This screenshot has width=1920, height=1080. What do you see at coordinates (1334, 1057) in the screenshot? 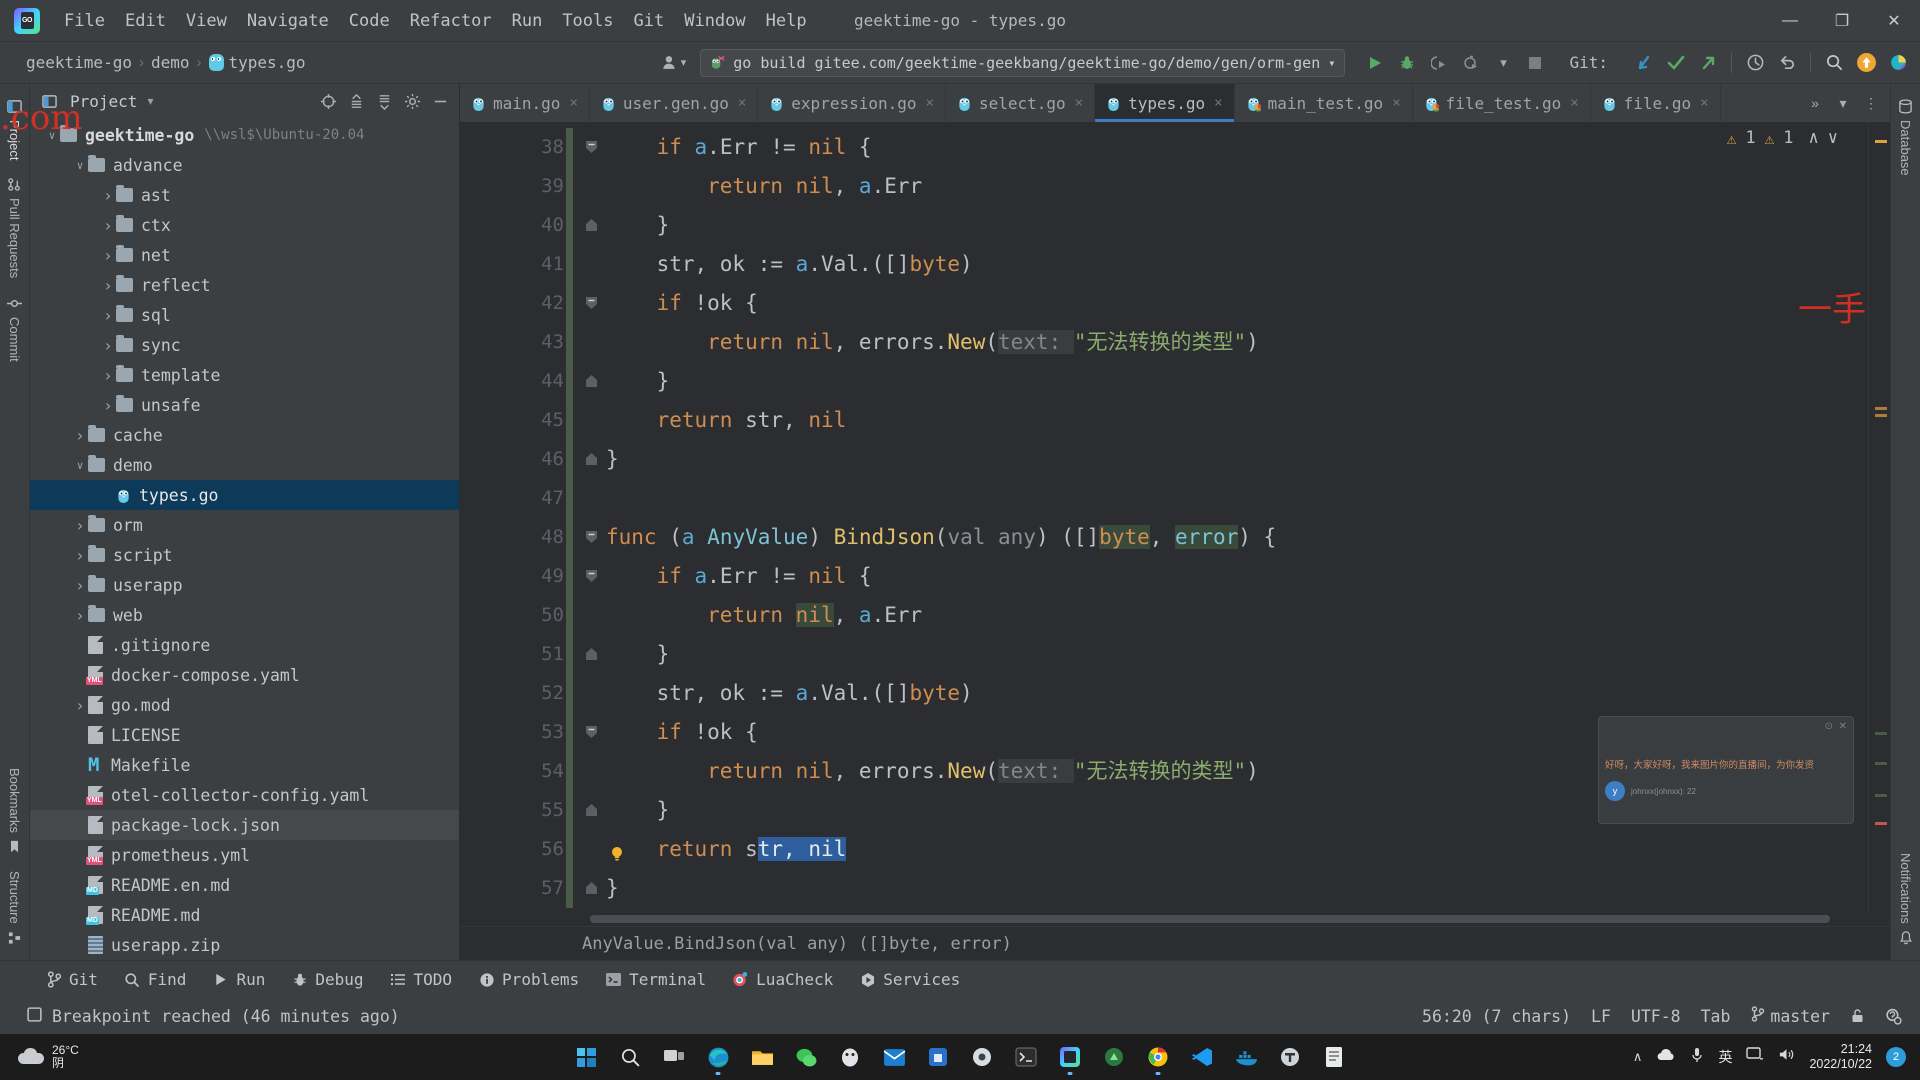
I see `notepad-icon` at bounding box center [1334, 1057].